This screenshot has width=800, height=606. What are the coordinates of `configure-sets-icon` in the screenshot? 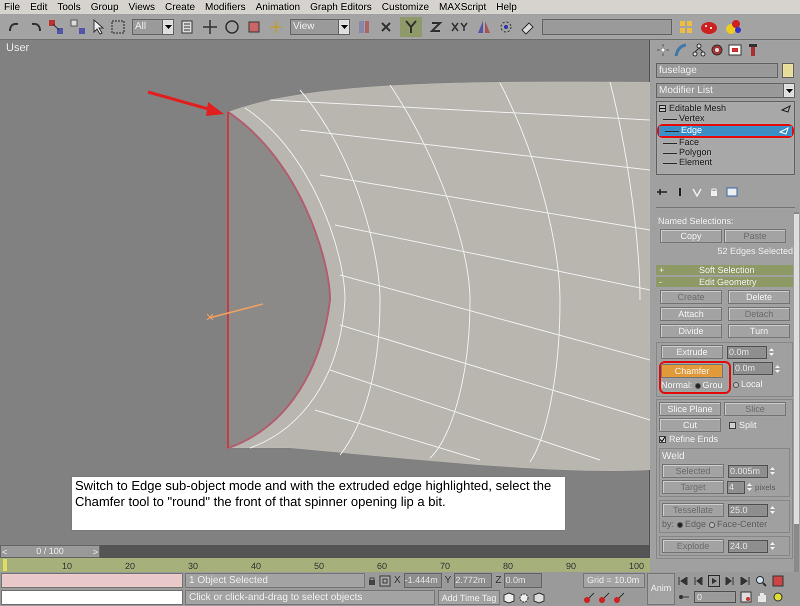 It's located at (732, 192).